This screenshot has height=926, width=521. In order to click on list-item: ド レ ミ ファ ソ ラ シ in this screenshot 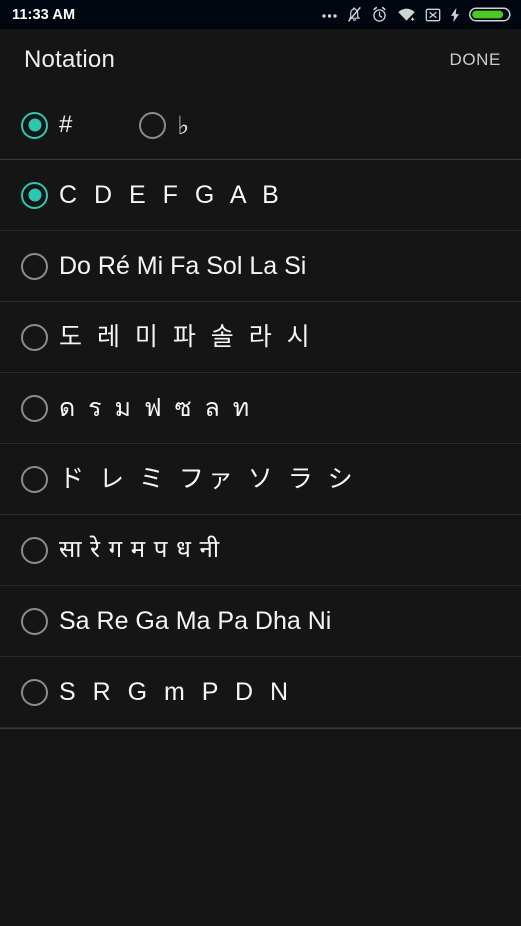, I will do `click(260, 479)`.